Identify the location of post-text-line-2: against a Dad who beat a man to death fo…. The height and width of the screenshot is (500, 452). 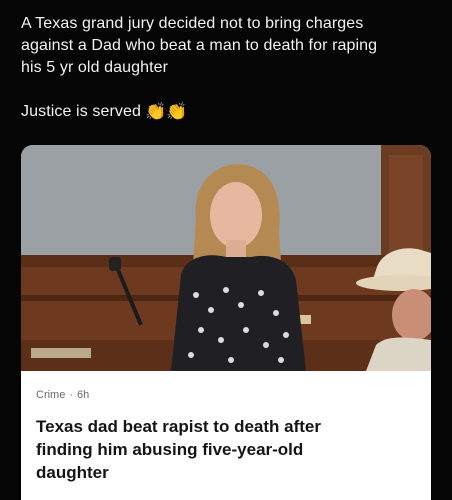
(199, 45).